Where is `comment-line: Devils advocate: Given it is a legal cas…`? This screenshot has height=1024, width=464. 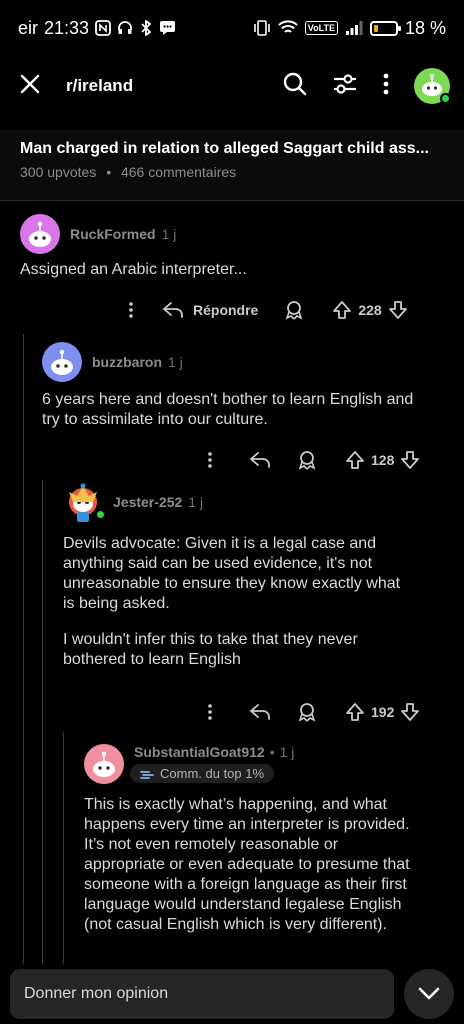 comment-line: Devils advocate: Given it is a legal cas… is located at coordinates (220, 543).